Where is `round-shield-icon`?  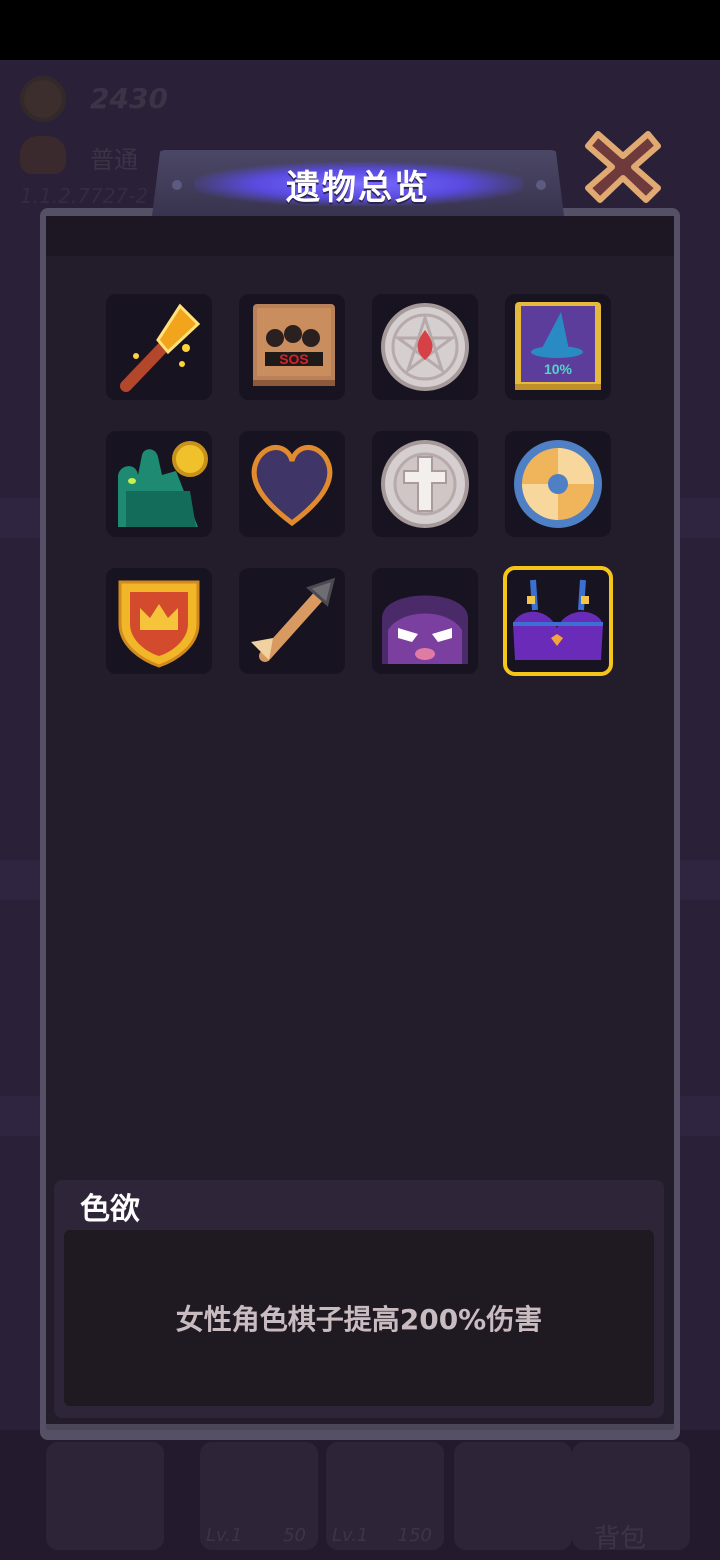
round-shield-icon is located at coordinates (558, 484).